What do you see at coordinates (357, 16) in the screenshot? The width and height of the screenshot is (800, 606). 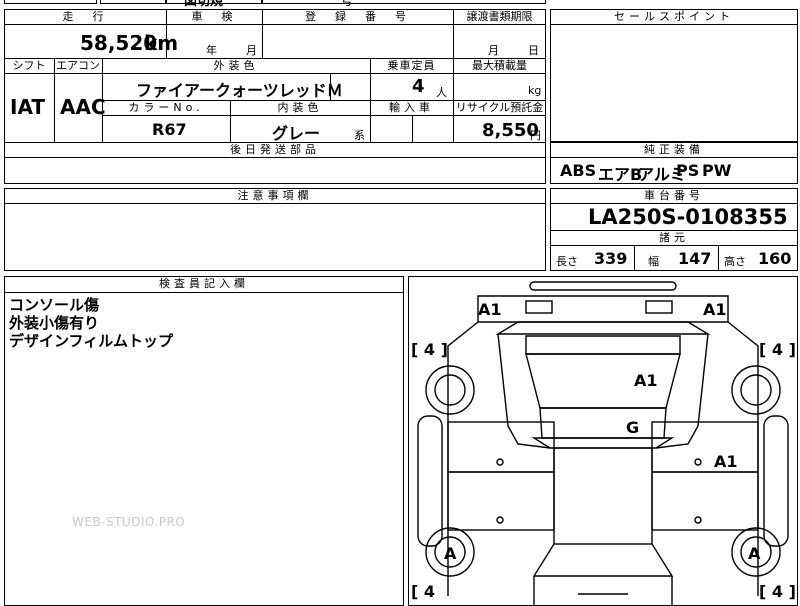 I see `registration-header: 登 録 番 号` at bounding box center [357, 16].